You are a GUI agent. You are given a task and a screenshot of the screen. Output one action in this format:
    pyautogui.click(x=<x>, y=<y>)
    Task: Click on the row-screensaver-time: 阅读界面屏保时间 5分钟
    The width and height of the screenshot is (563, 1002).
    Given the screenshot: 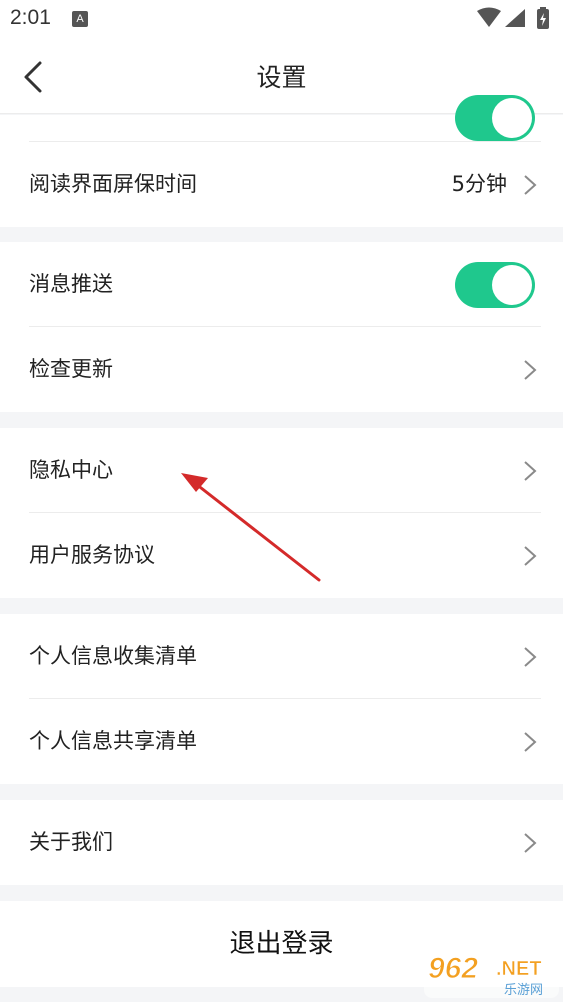 What is the action you would take?
    pyautogui.click(x=281, y=184)
    